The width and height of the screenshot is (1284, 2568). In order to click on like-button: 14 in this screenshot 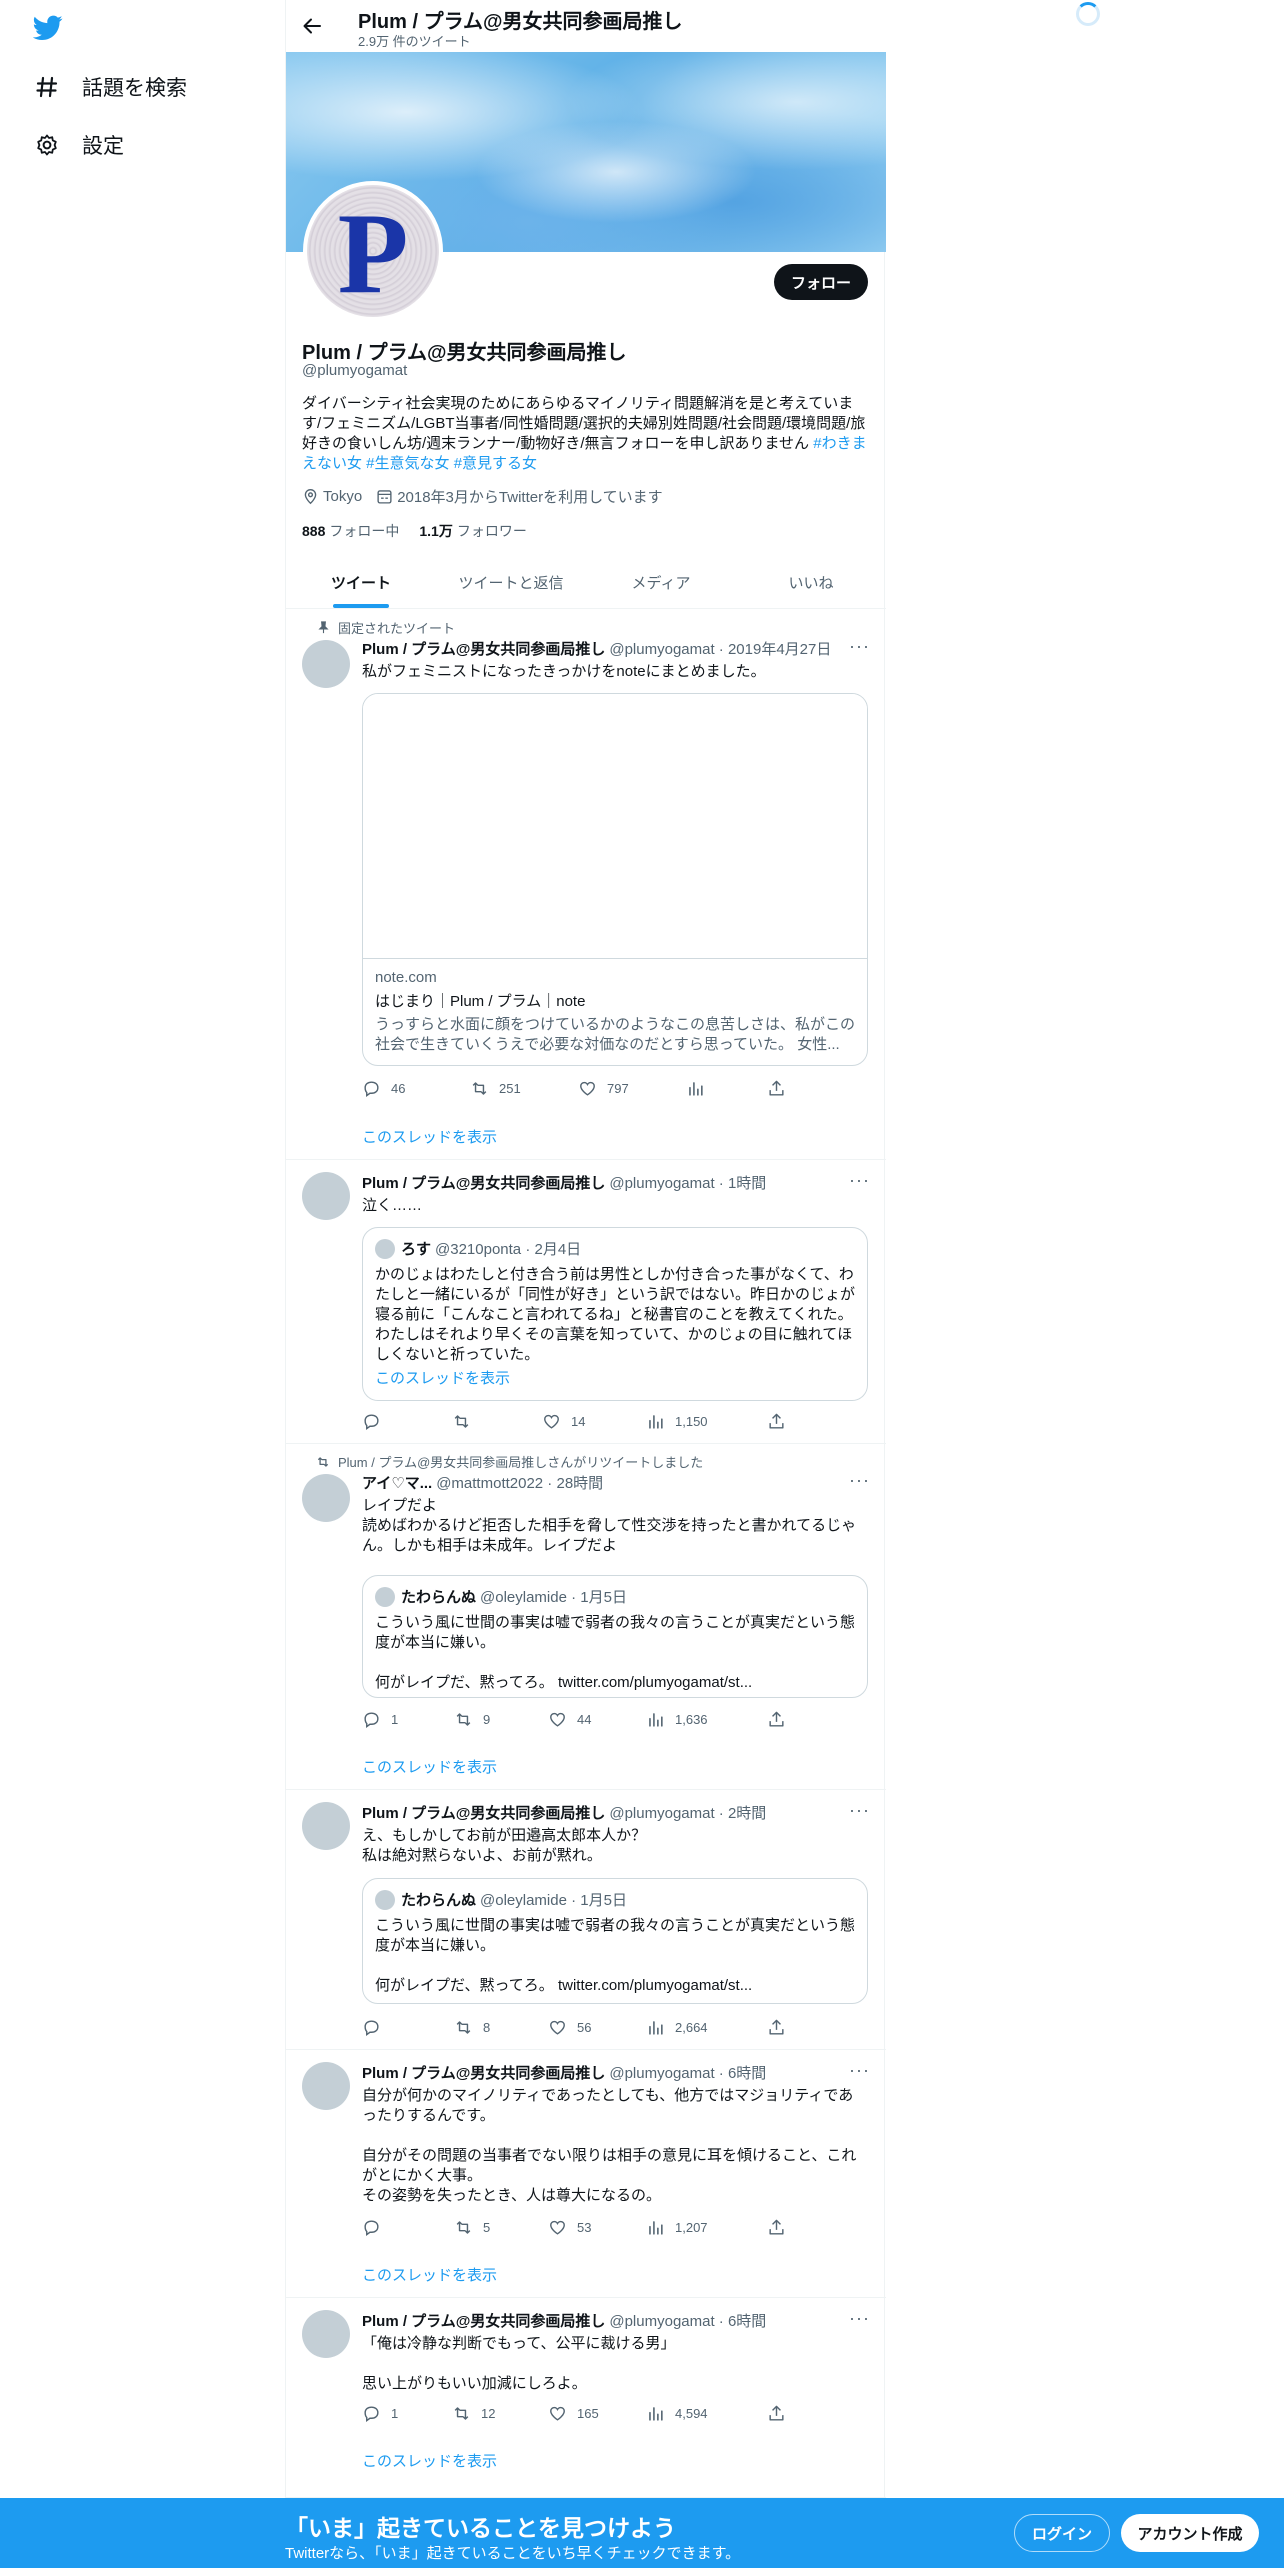, I will do `click(563, 1421)`.